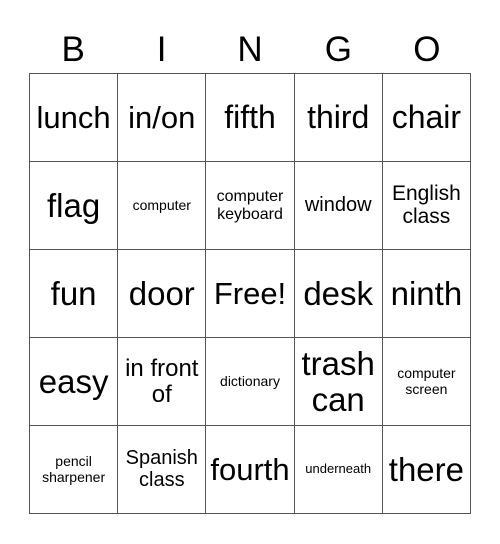 The height and width of the screenshot is (544, 500). What do you see at coordinates (250, 470) in the screenshot?
I see `bingo-cell: fourth` at bounding box center [250, 470].